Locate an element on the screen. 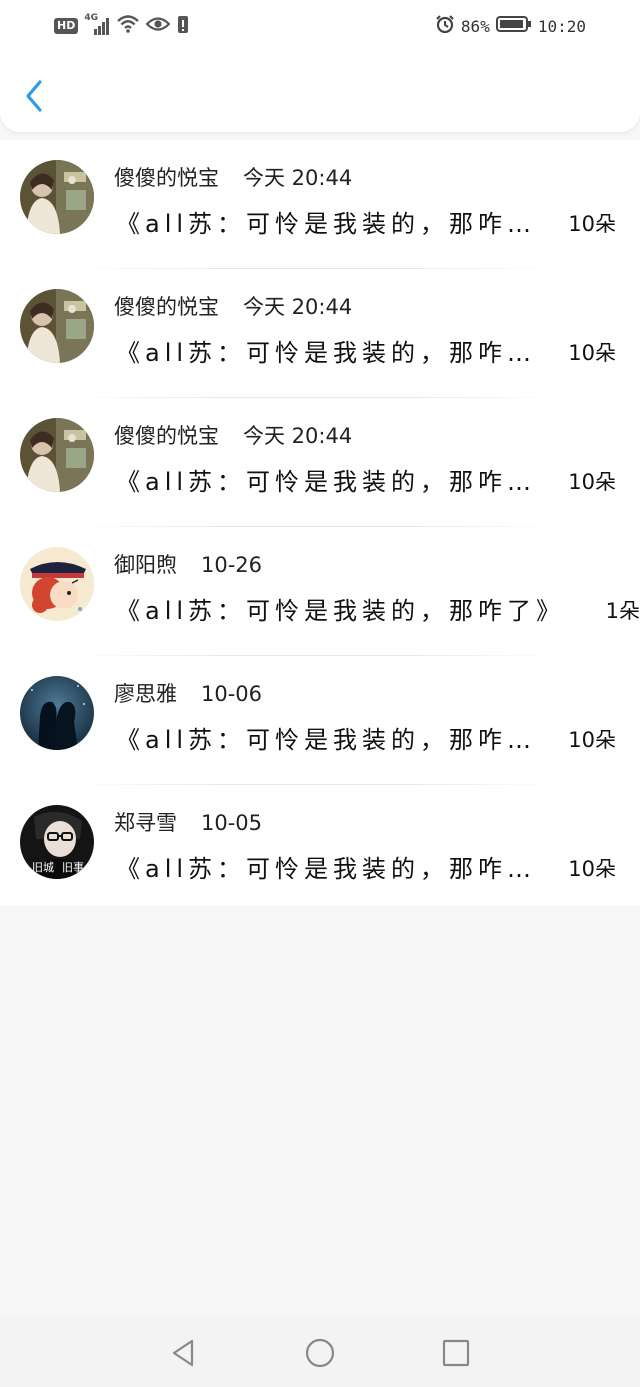  gift-count: 1朵 is located at coordinates (622, 611).